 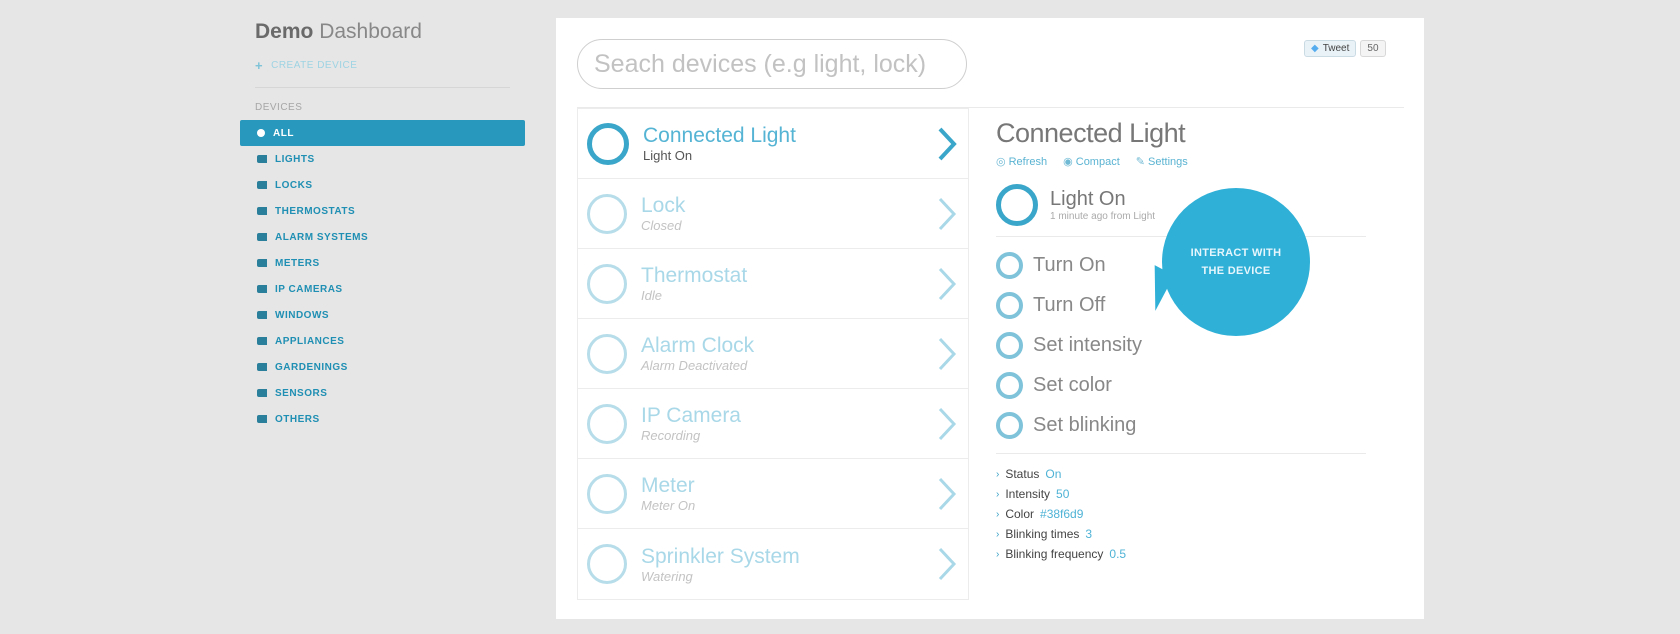 I want to click on device-item-sprinkler-system: Sprinkler System Watering, so click(x=773, y=564).